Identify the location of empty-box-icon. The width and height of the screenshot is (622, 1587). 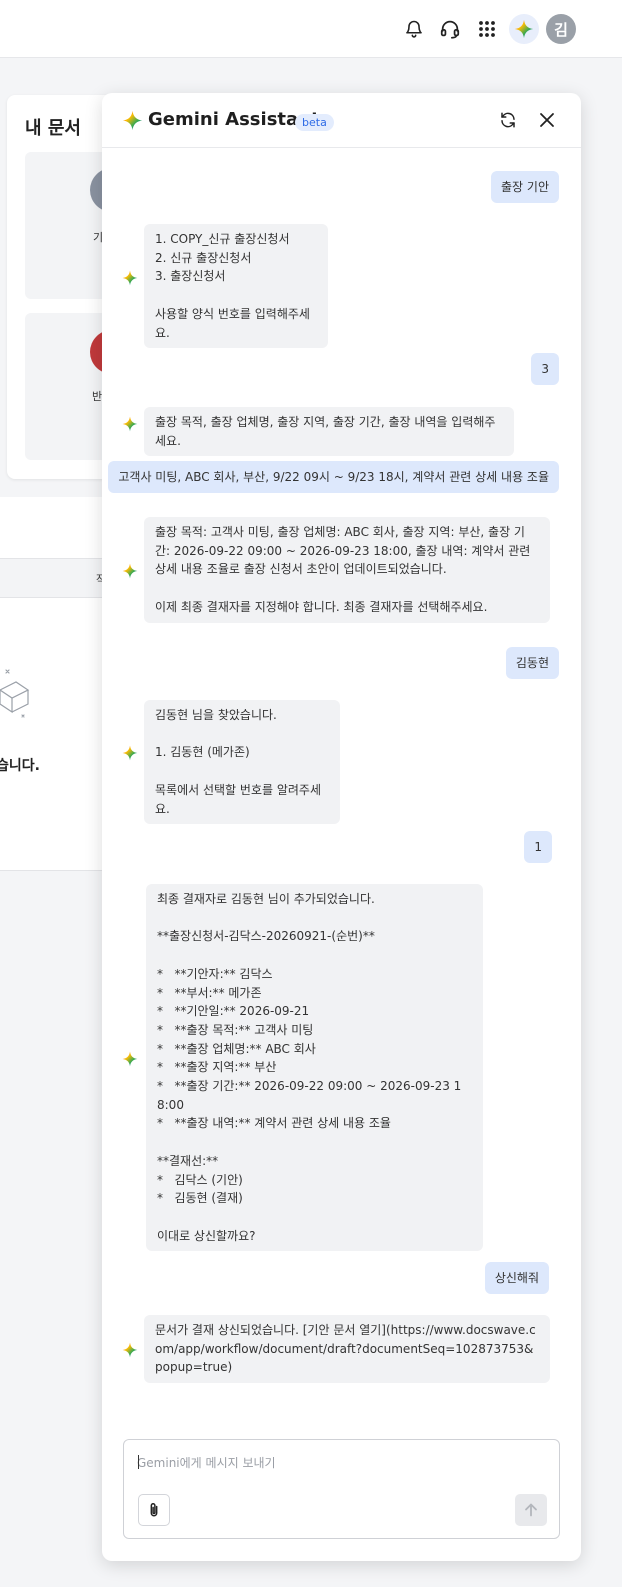
(16, 692).